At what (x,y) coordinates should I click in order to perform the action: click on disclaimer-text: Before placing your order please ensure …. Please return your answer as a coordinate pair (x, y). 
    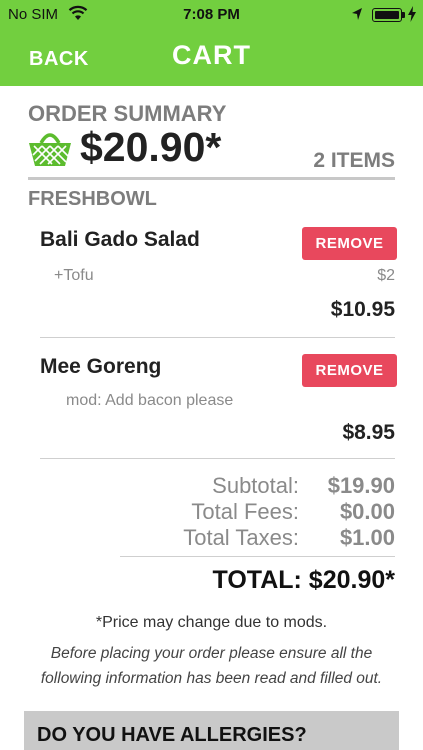
    Looking at the image, I should click on (211, 666).